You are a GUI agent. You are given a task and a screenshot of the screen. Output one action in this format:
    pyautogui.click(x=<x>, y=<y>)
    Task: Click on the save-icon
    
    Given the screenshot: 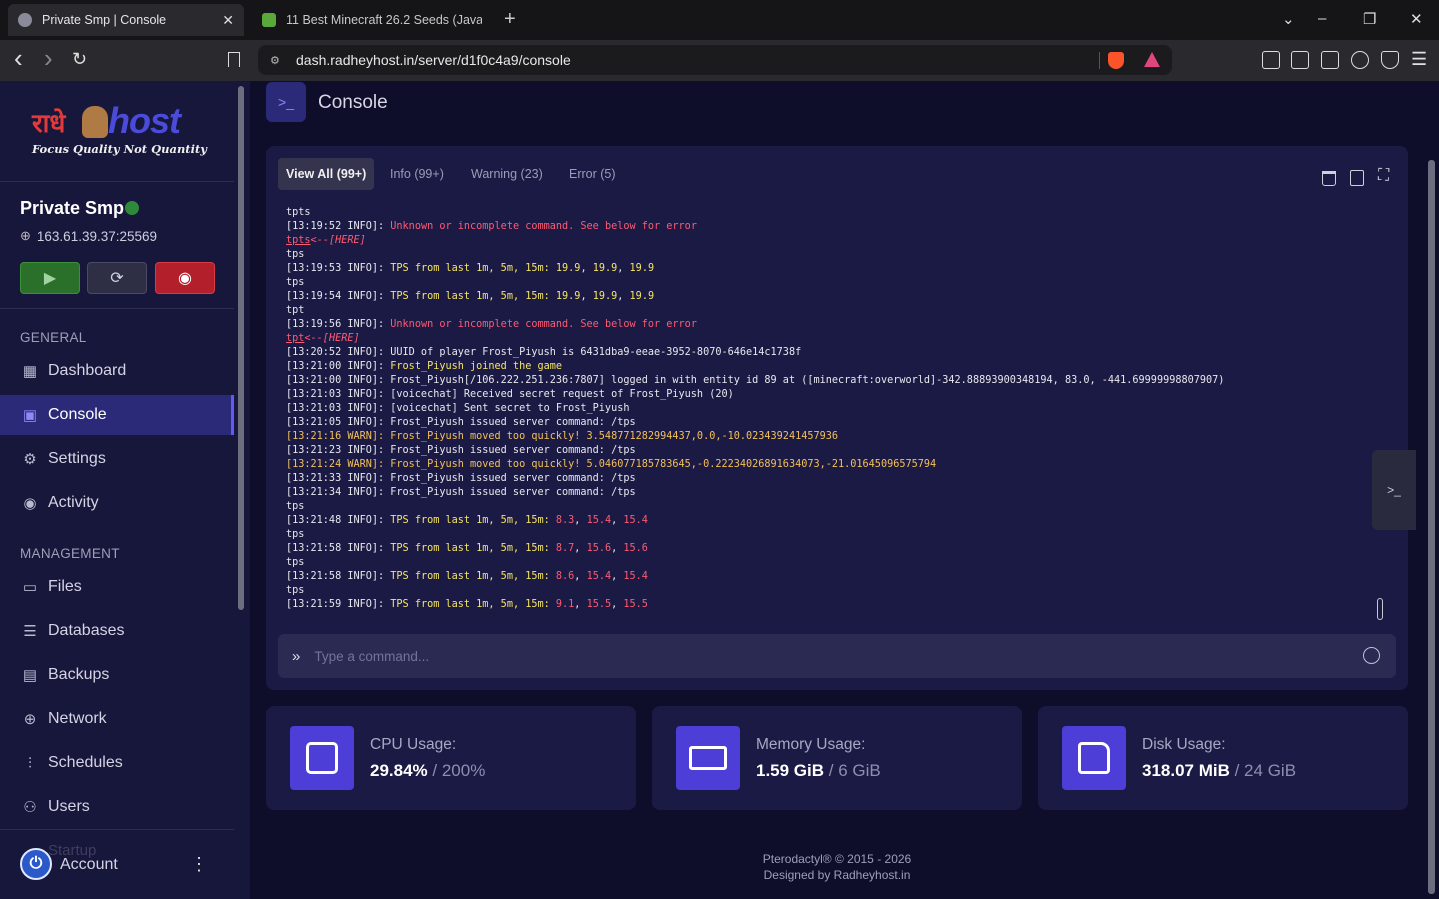 What is the action you would take?
    pyautogui.click(x=1094, y=758)
    